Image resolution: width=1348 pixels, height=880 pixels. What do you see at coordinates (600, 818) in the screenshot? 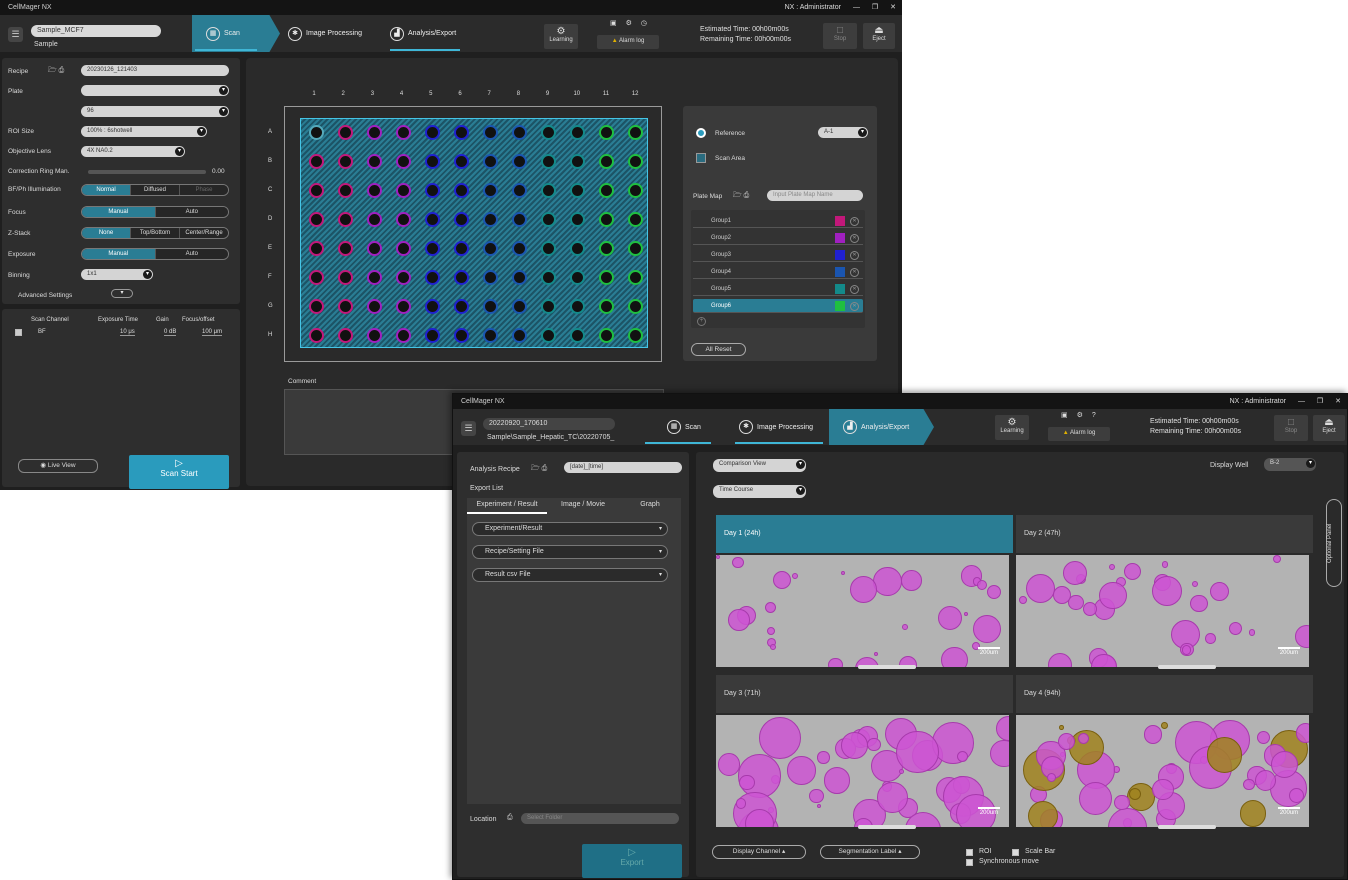
I see `location-input: Select Folder` at bounding box center [600, 818].